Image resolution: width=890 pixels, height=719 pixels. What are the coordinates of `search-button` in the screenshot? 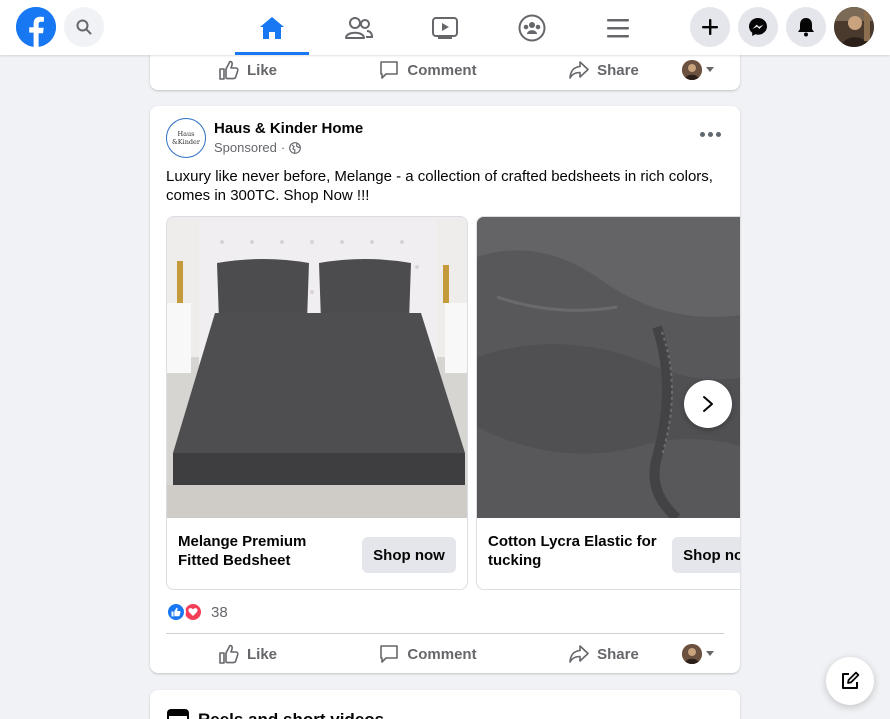 It's located at (84, 27).